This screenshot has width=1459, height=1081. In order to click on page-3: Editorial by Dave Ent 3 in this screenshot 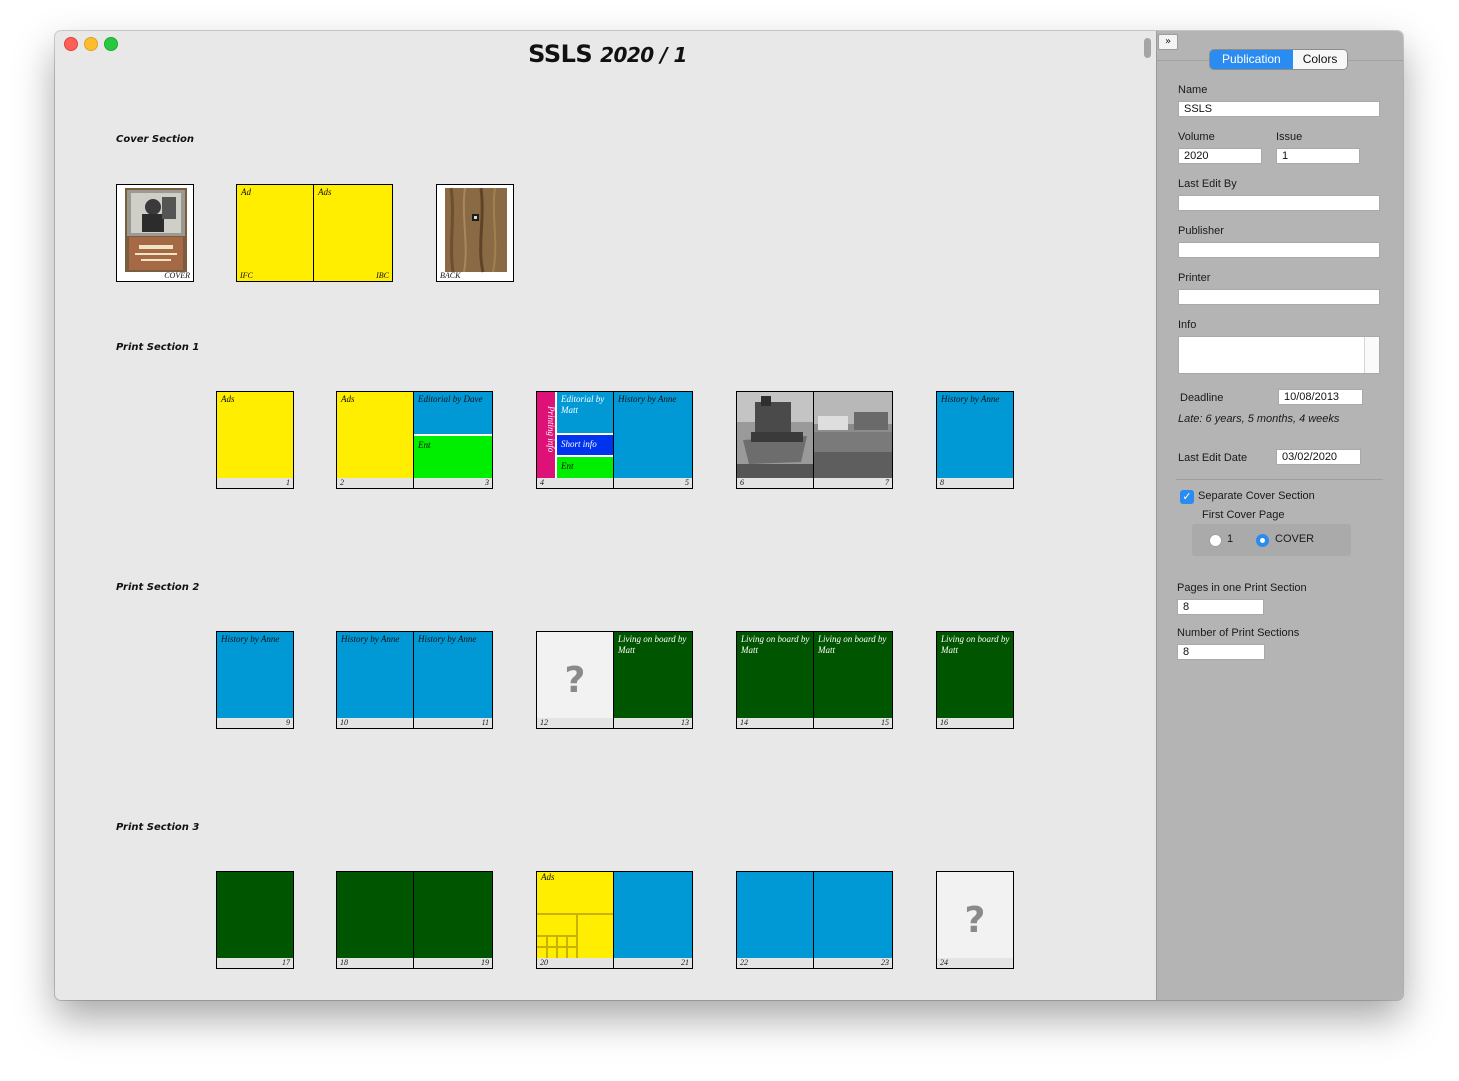, I will do `click(453, 440)`.